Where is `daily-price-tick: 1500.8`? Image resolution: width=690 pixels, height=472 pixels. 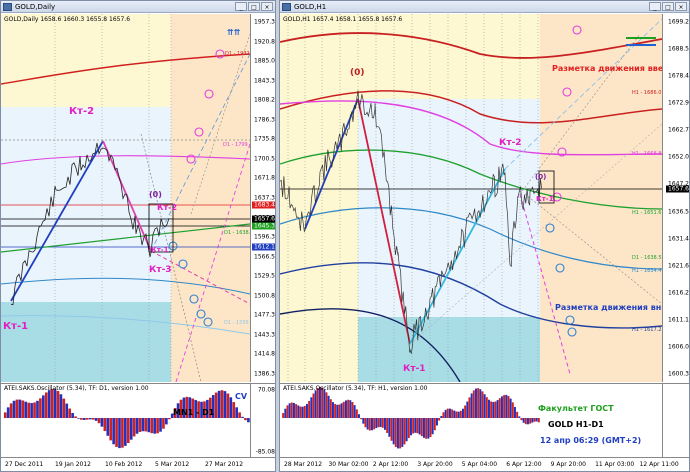 daily-price-tick: 1500.8 is located at coordinates (264, 296).